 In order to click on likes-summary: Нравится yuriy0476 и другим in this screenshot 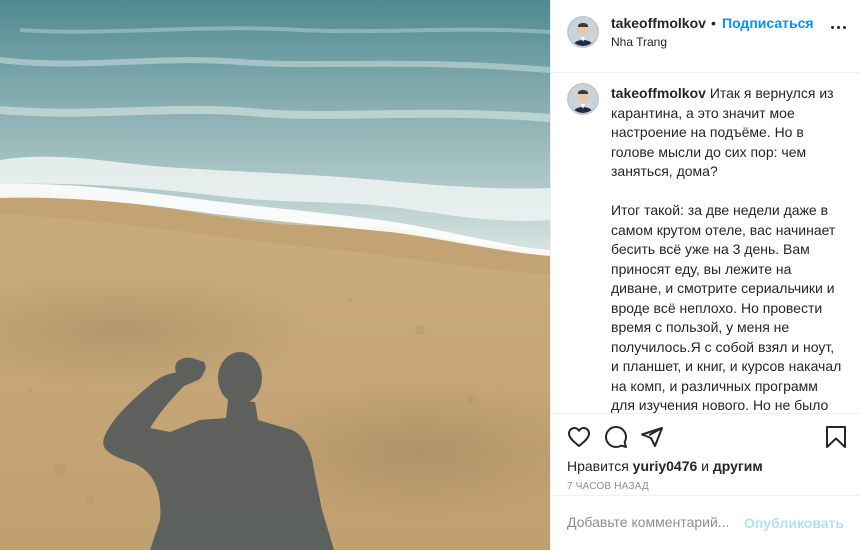, I will do `click(665, 466)`.